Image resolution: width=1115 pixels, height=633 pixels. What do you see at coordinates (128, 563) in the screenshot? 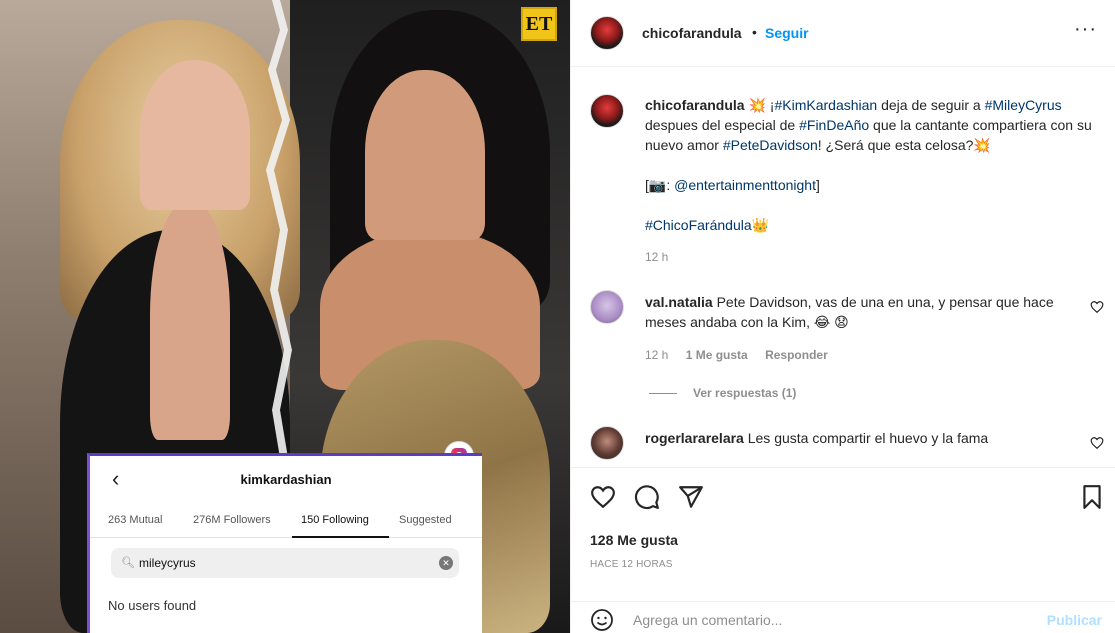
I see `search-icon: 🔍︎` at bounding box center [128, 563].